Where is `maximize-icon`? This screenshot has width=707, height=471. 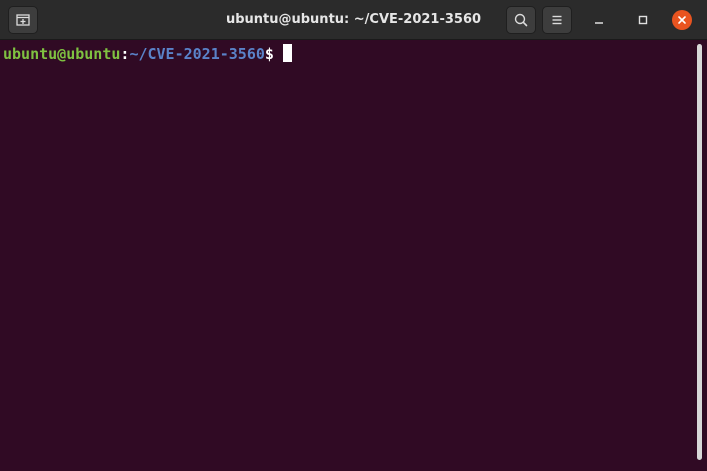
maximize-icon is located at coordinates (643, 20).